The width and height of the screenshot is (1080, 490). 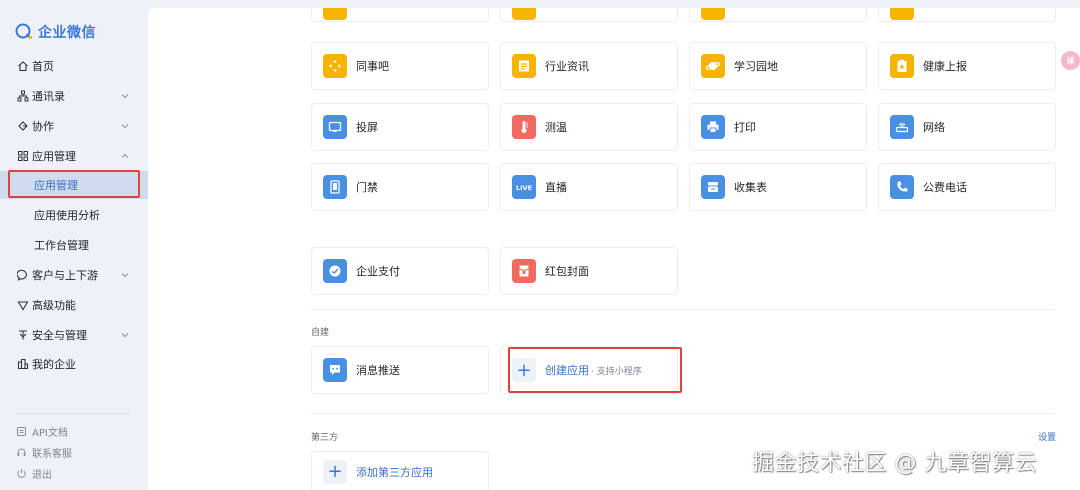 I want to click on create-app-label: 创建应用, so click(x=567, y=370).